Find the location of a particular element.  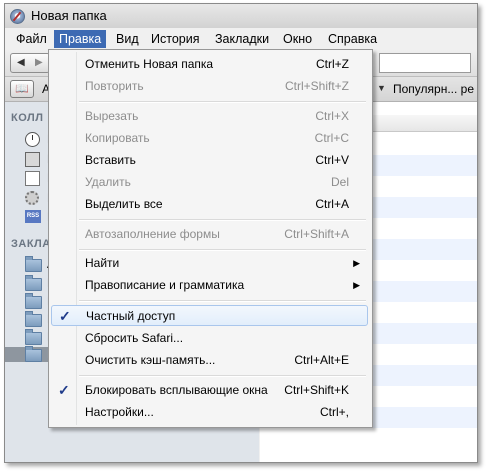

book-icon: 📖 is located at coordinates (22, 89).